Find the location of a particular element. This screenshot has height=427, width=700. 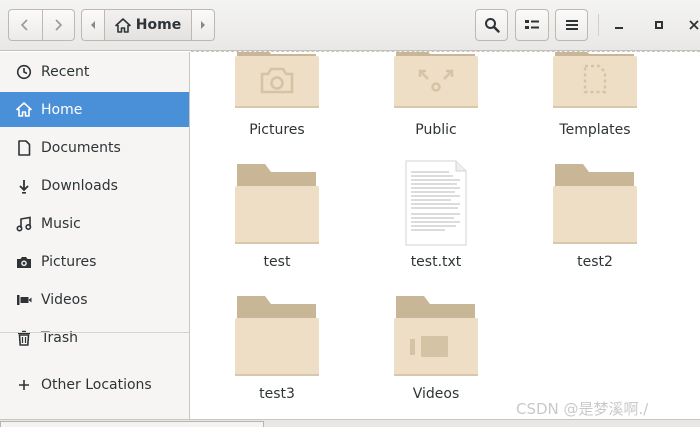

file-name: test is located at coordinates (277, 262).